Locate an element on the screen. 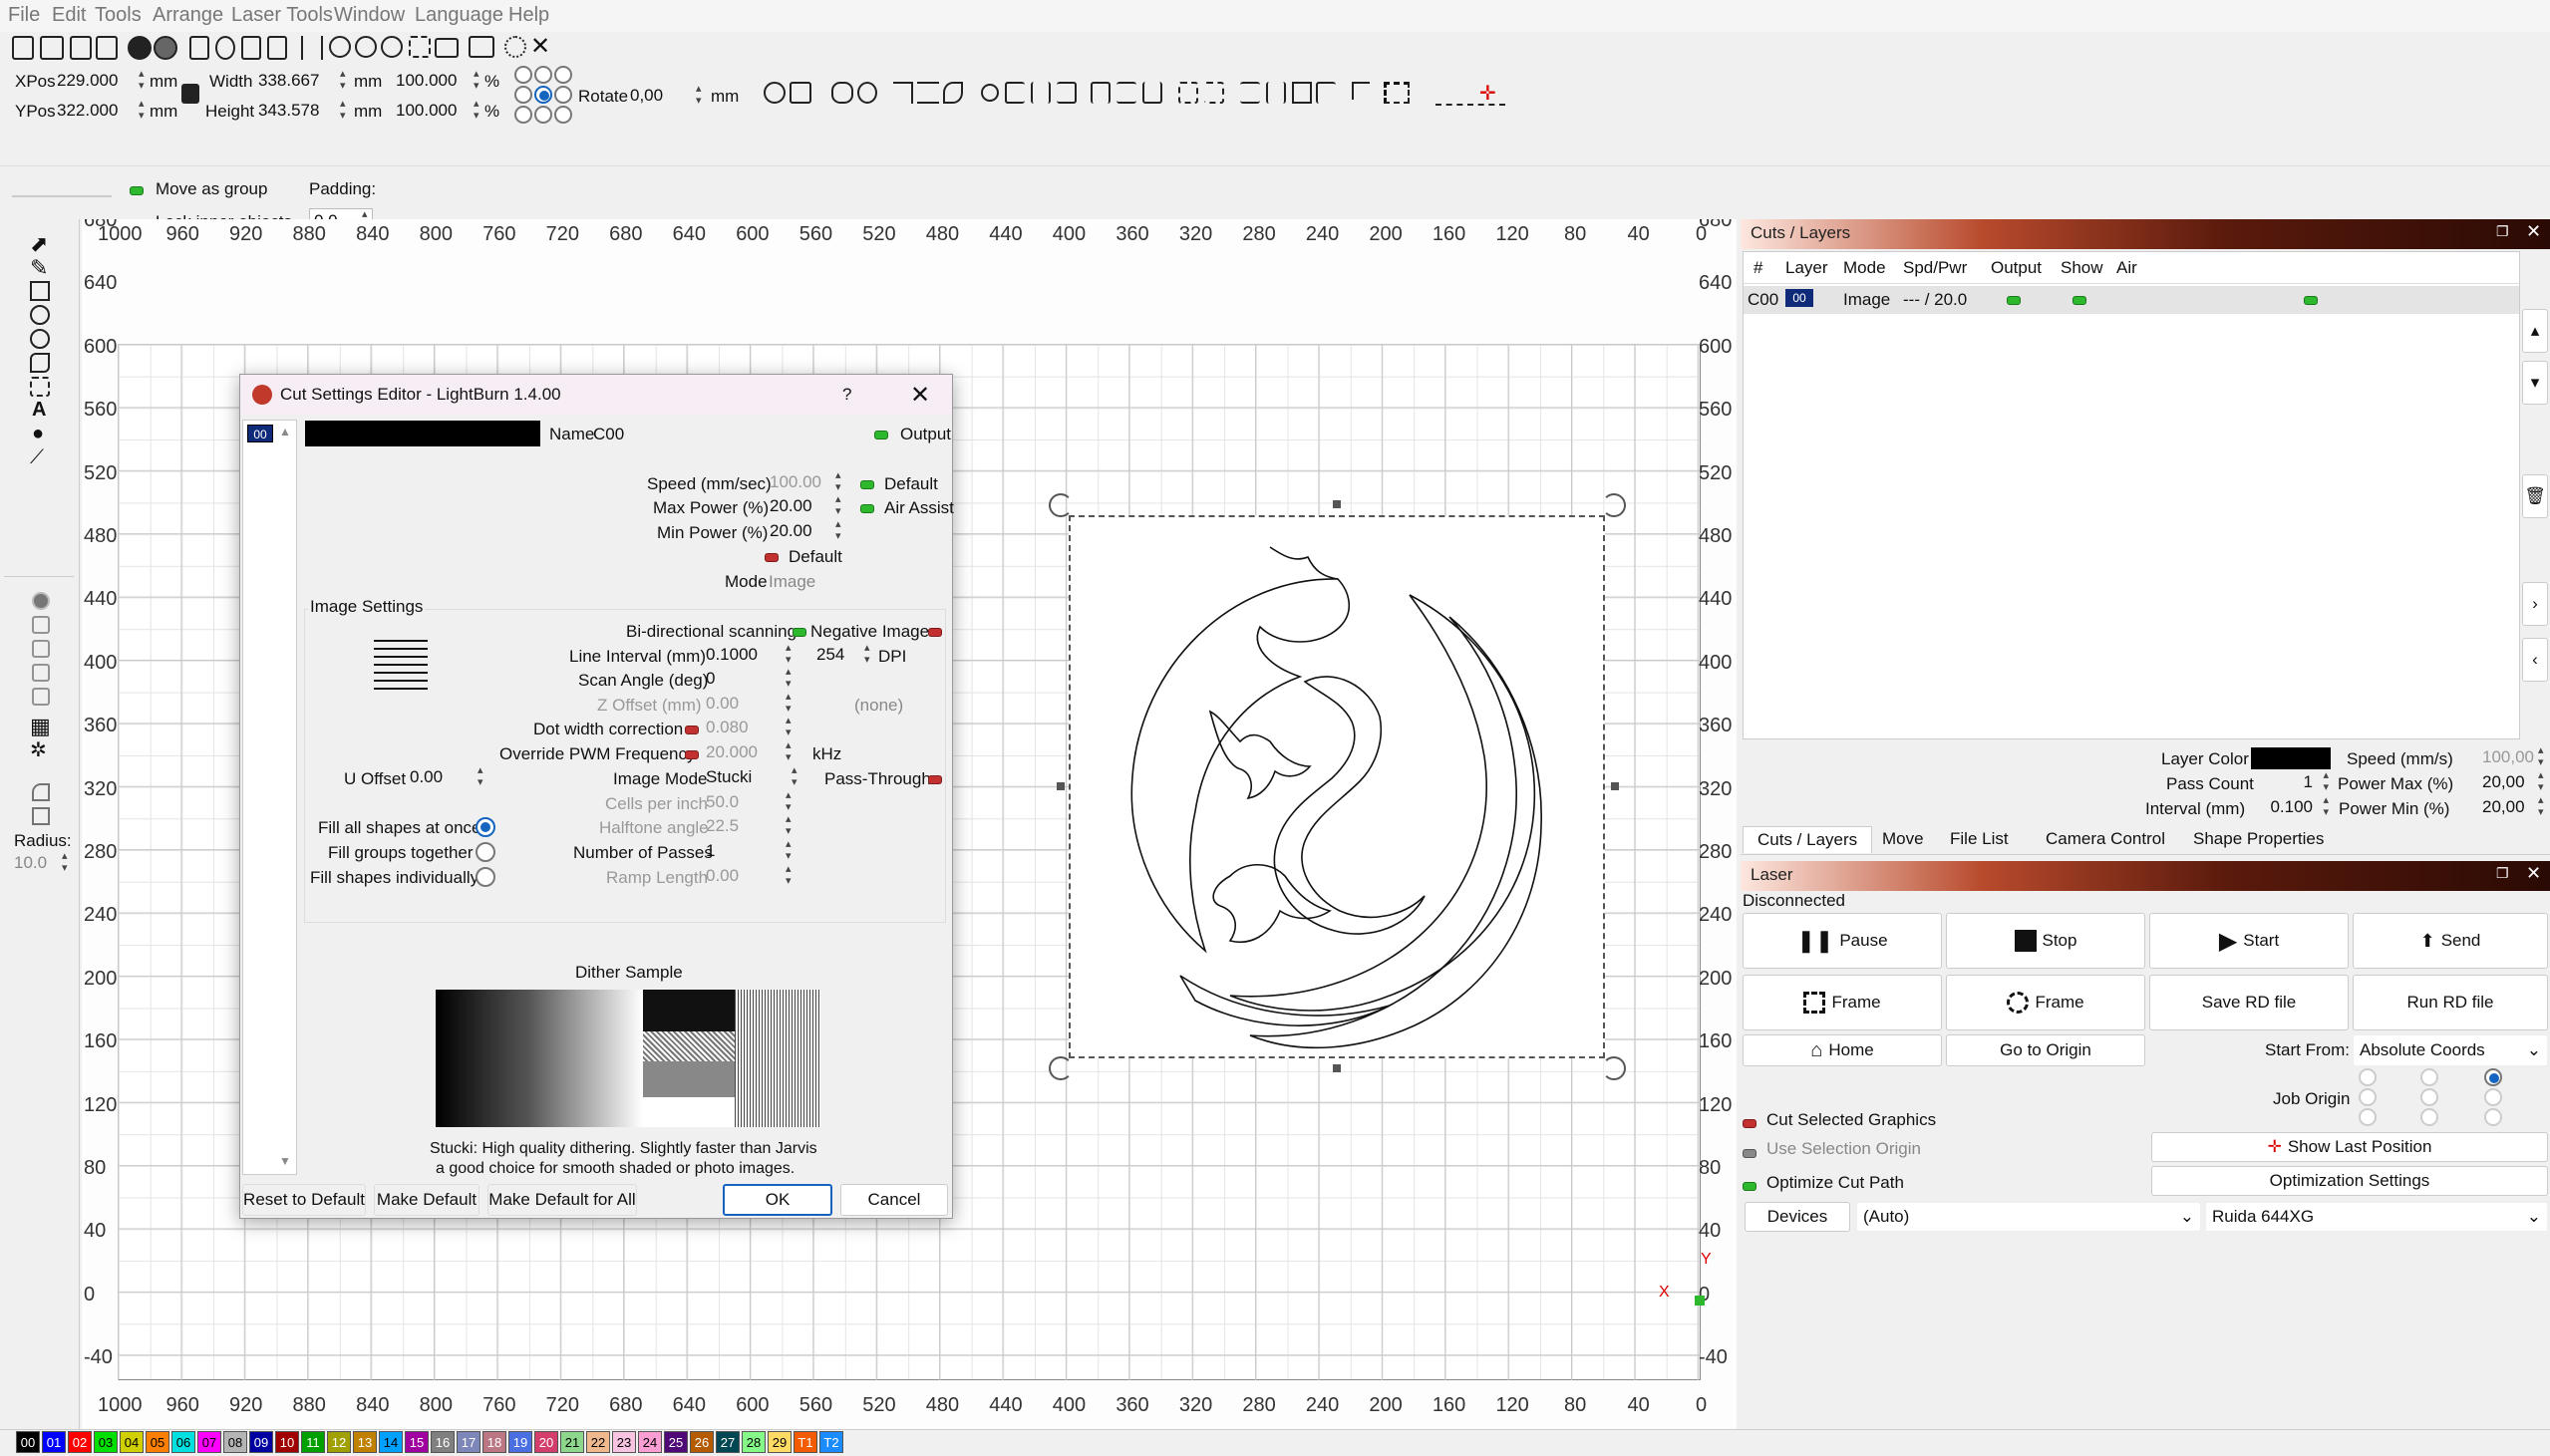  palette-swatch-08: 08 is located at coordinates (235, 1442).